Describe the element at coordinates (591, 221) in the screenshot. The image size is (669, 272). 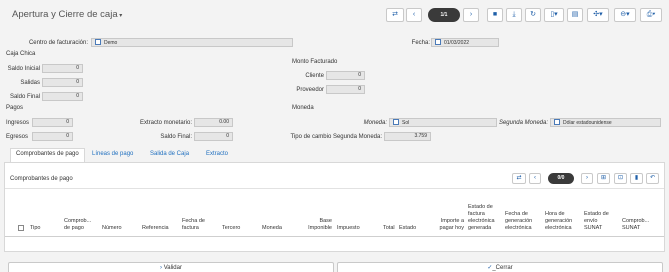
I see `col-estado-envio-l2: envío` at that location.